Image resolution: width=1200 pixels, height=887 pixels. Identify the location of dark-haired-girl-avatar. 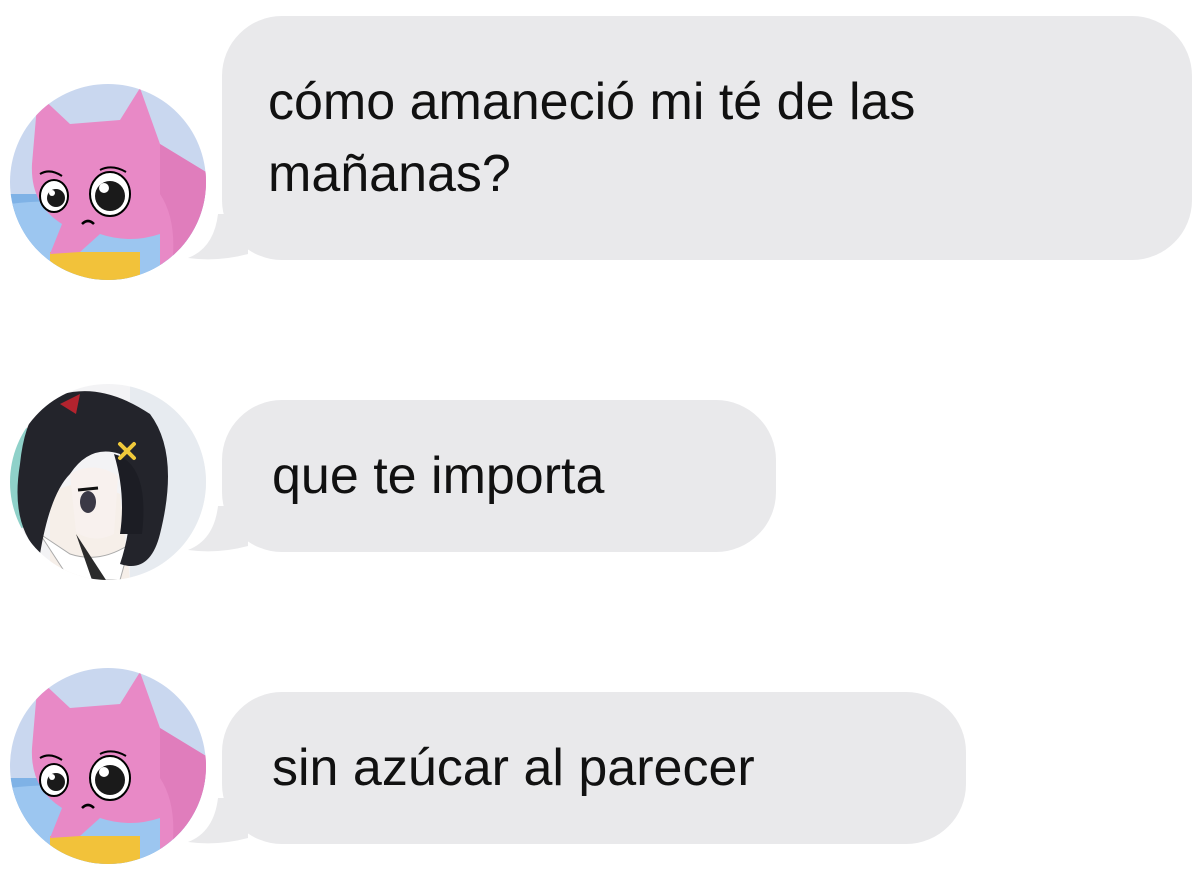
(108, 482).